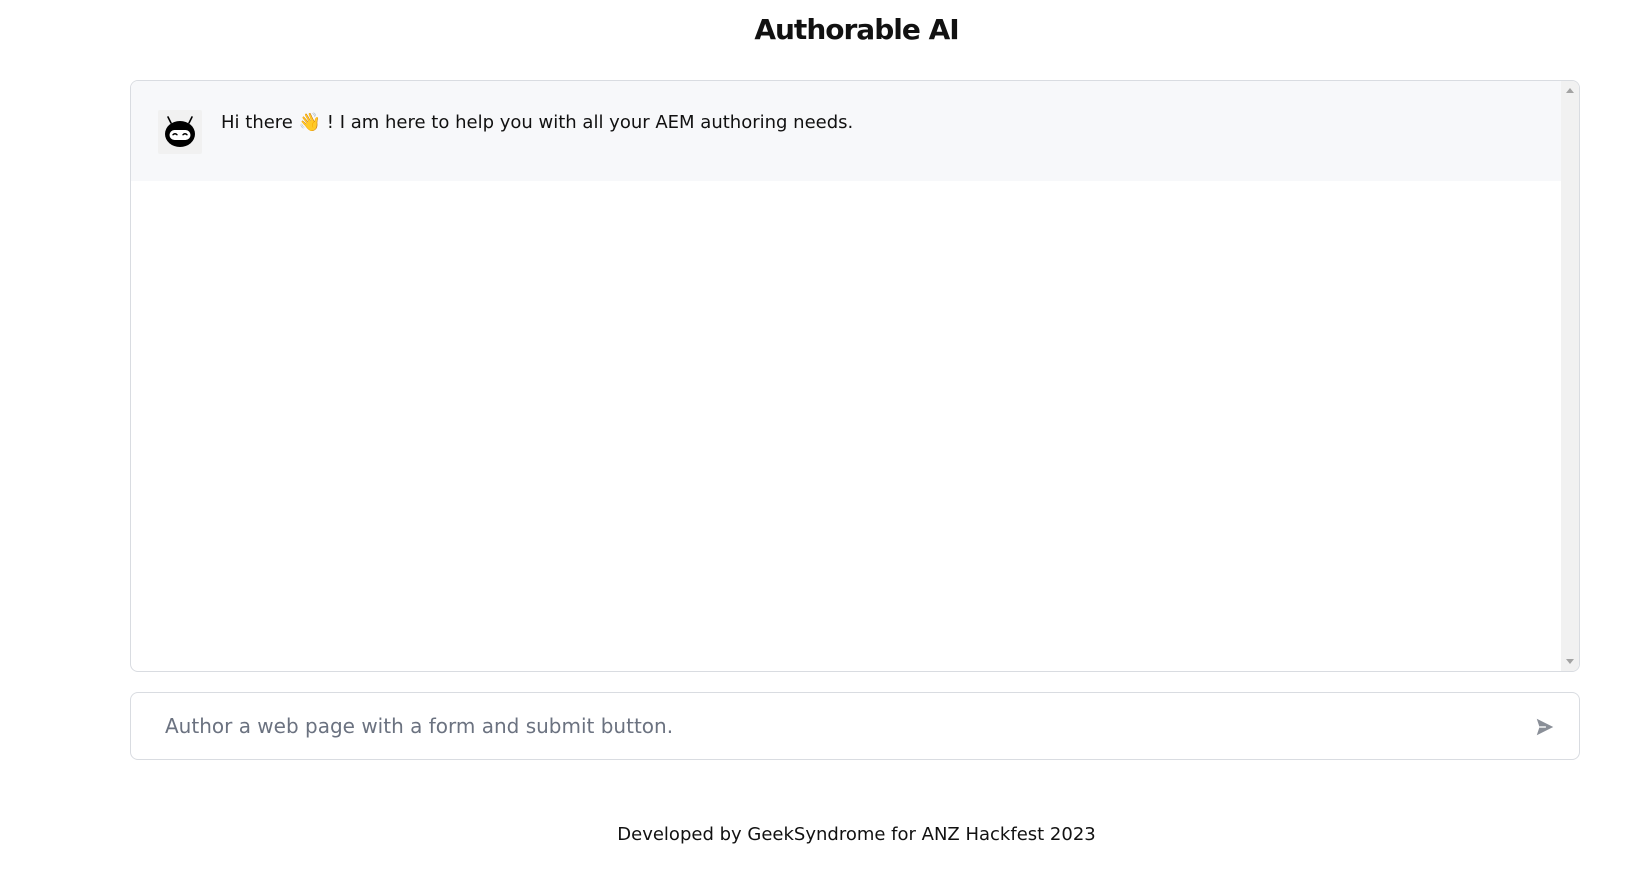  Describe the element at coordinates (1570, 661) in the screenshot. I see `scroll-down-arrow-icon` at that location.